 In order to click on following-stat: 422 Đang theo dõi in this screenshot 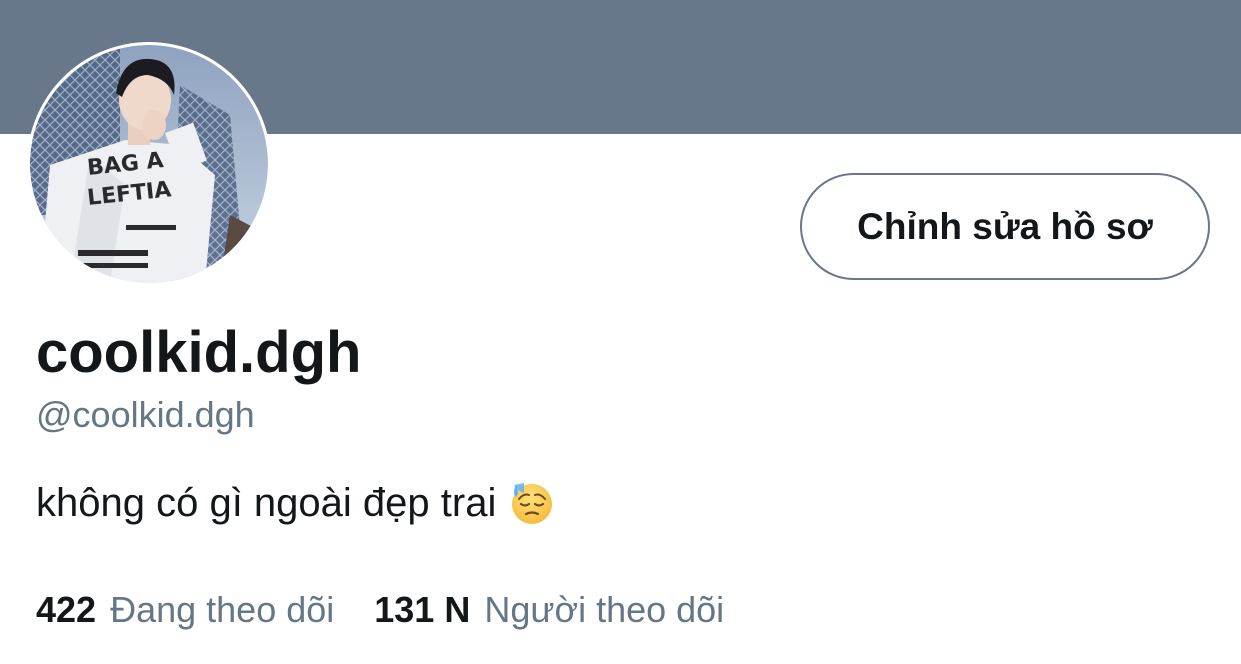, I will do `click(185, 610)`.